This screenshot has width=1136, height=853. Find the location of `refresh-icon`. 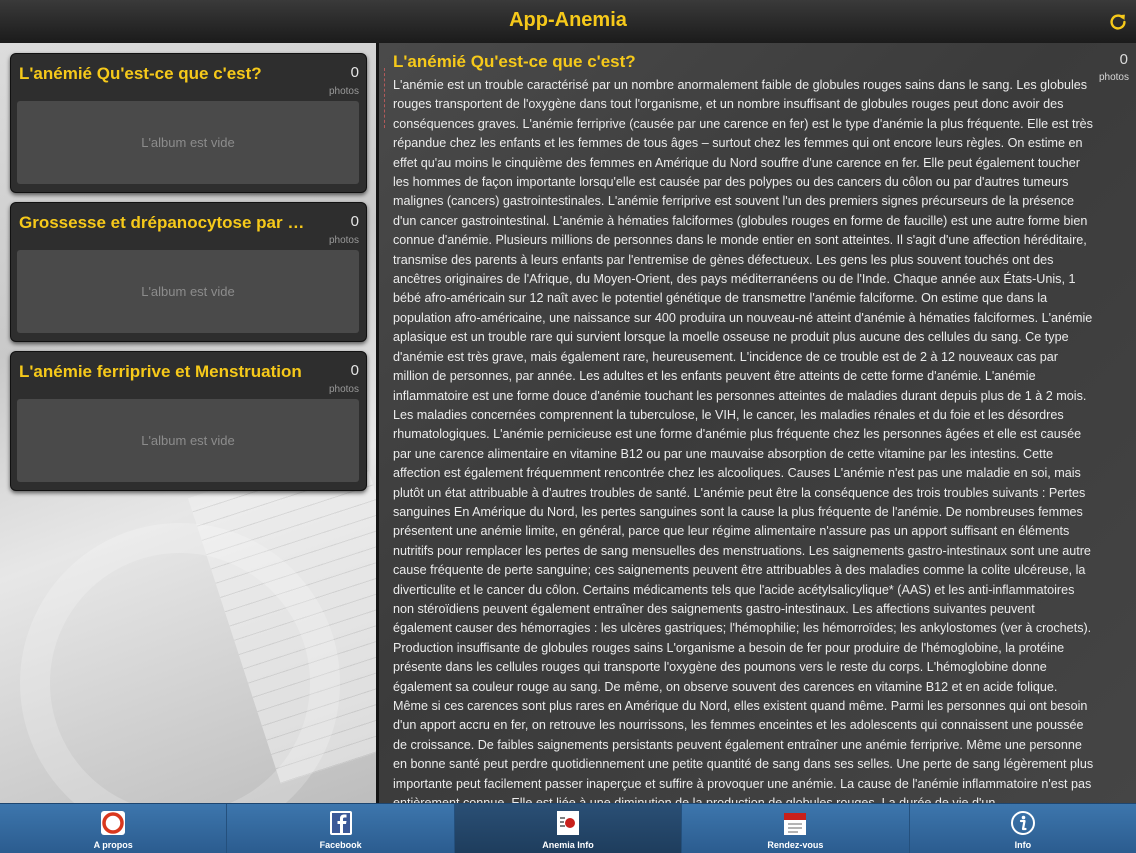

refresh-icon is located at coordinates (1118, 21).